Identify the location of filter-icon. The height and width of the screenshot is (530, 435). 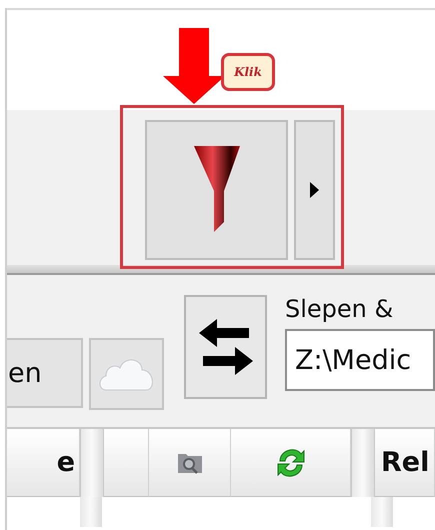
(217, 190).